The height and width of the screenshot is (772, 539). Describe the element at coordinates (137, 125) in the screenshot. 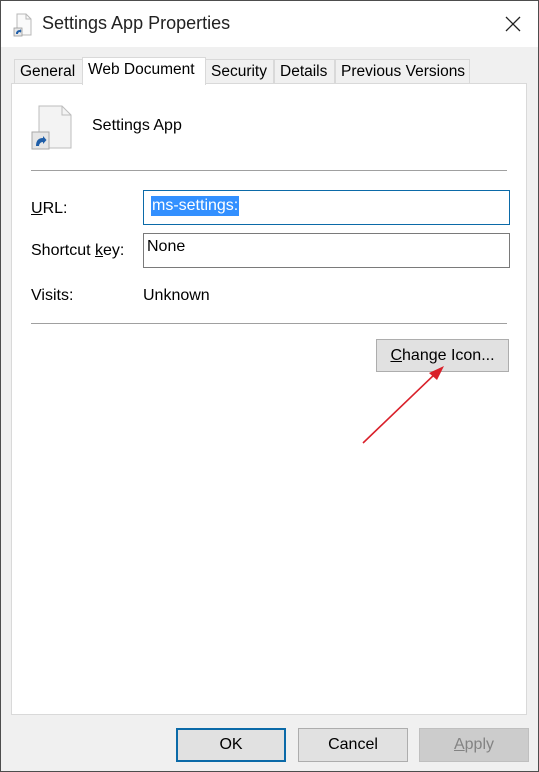

I see `shortcut-name: Settings App` at that location.